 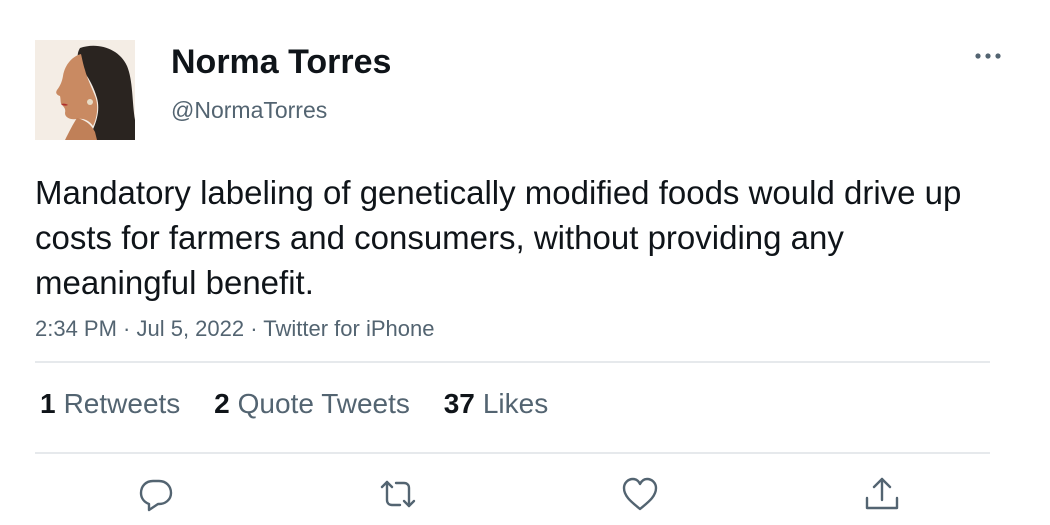 I want to click on retweets-label: Retweets, so click(x=122, y=403).